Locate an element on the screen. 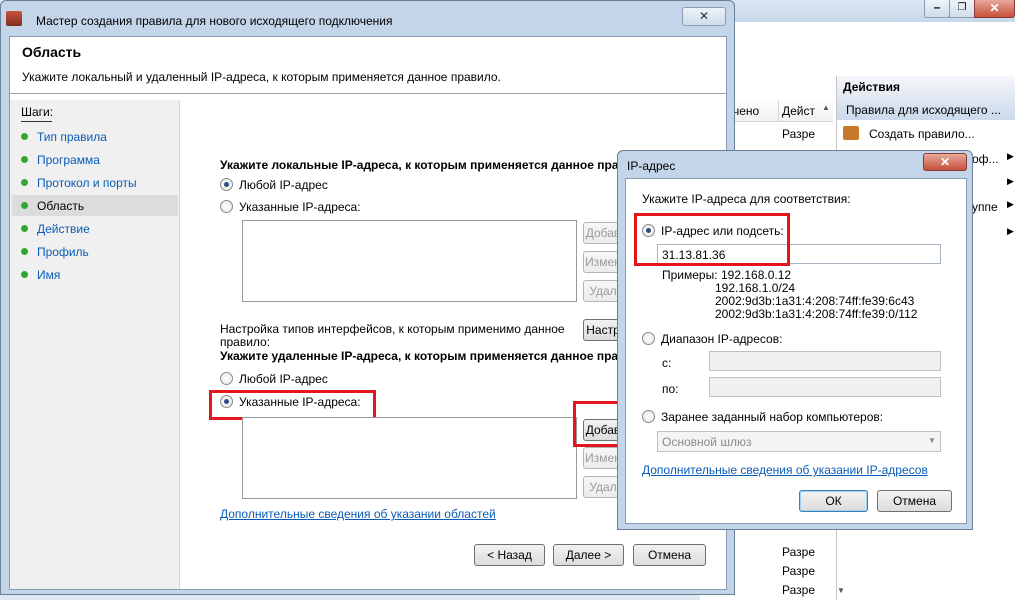 The image size is (1015, 600). ok-button: ОК is located at coordinates (833, 501).